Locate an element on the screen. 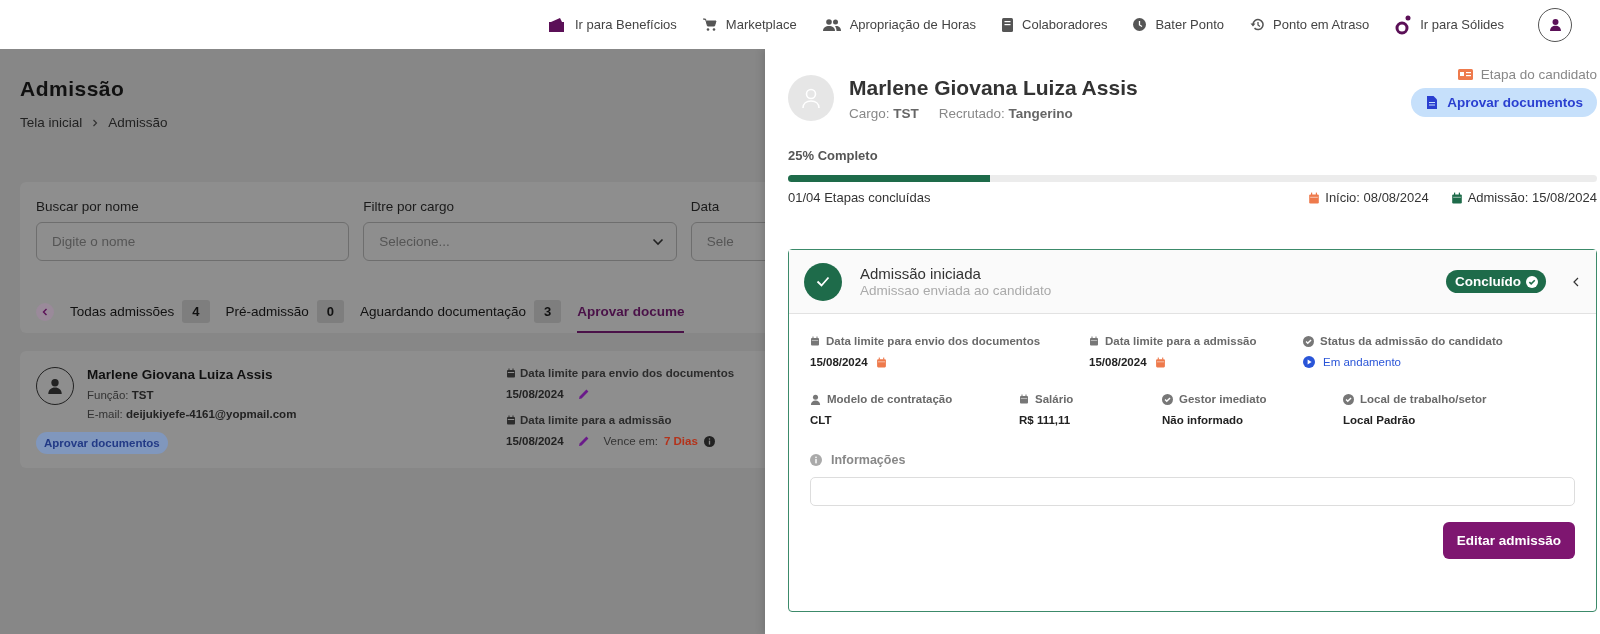  status-badge: Aprovar documentos is located at coordinates (102, 443).